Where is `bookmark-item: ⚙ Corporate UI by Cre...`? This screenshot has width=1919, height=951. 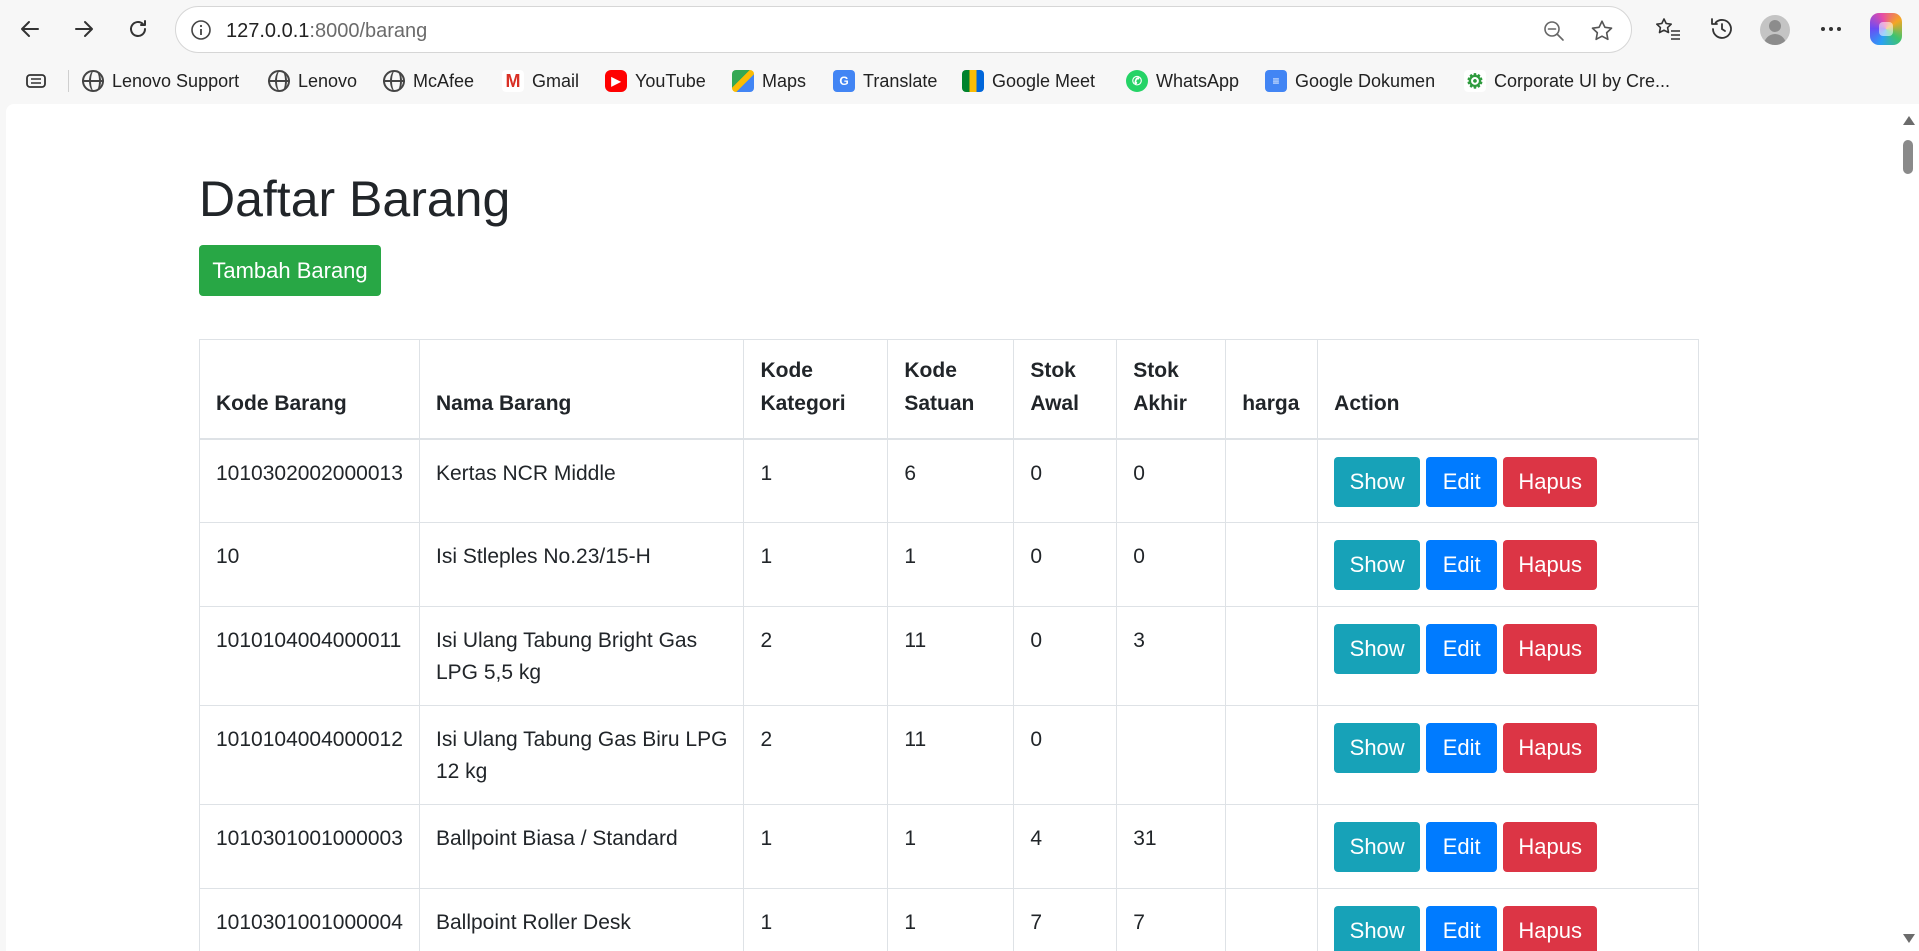 bookmark-item: ⚙ Corporate UI by Cre... is located at coordinates (1567, 81).